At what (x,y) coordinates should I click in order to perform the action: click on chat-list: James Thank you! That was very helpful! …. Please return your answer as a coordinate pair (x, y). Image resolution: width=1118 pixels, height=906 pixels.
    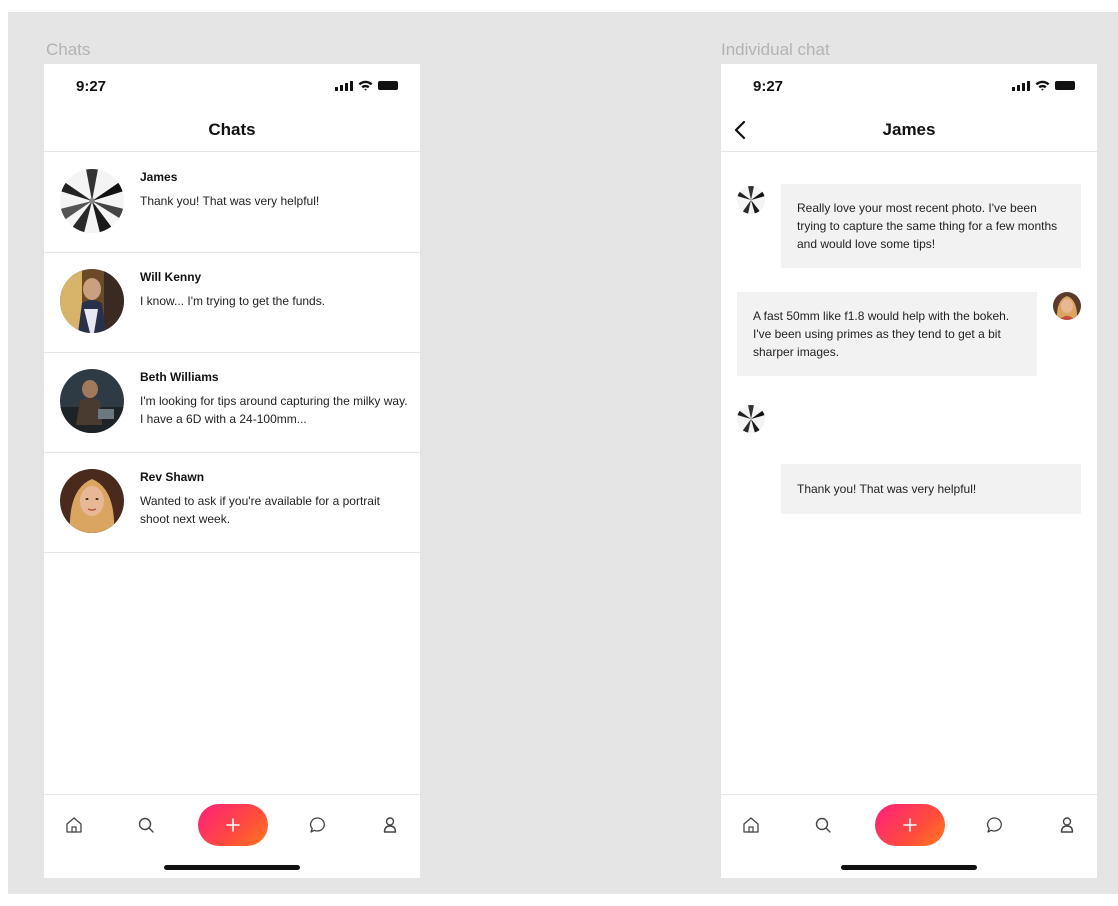
    Looking at the image, I should click on (232, 353).